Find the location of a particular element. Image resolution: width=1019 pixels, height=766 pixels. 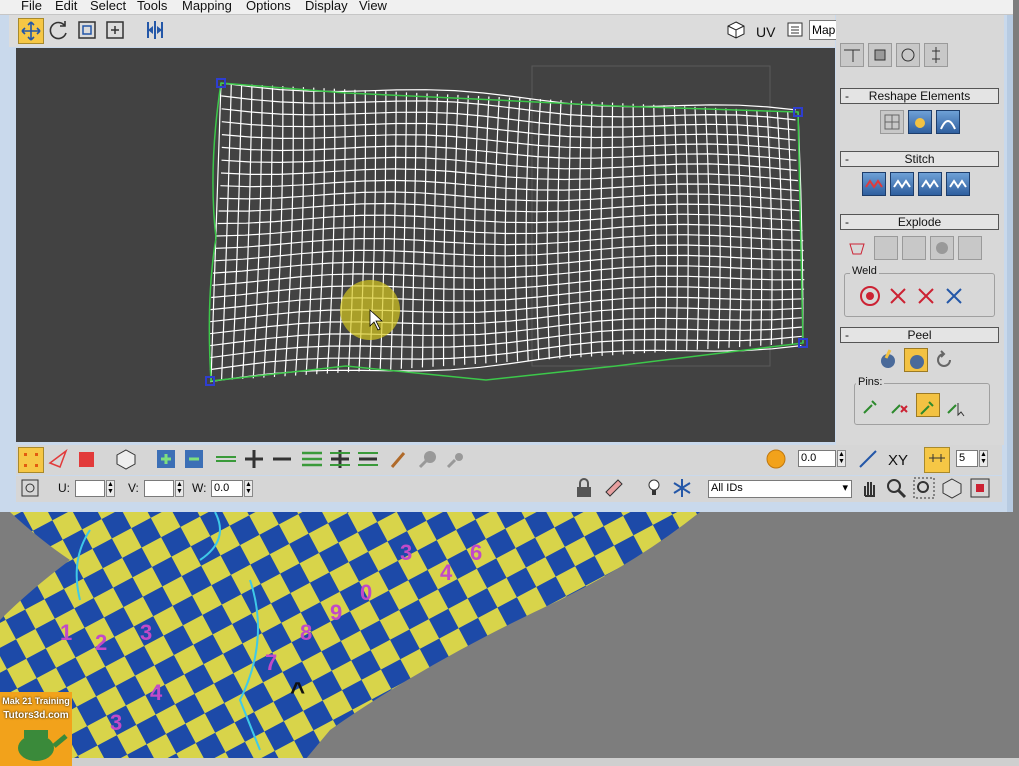

vertex-icon is located at coordinates (31, 460).